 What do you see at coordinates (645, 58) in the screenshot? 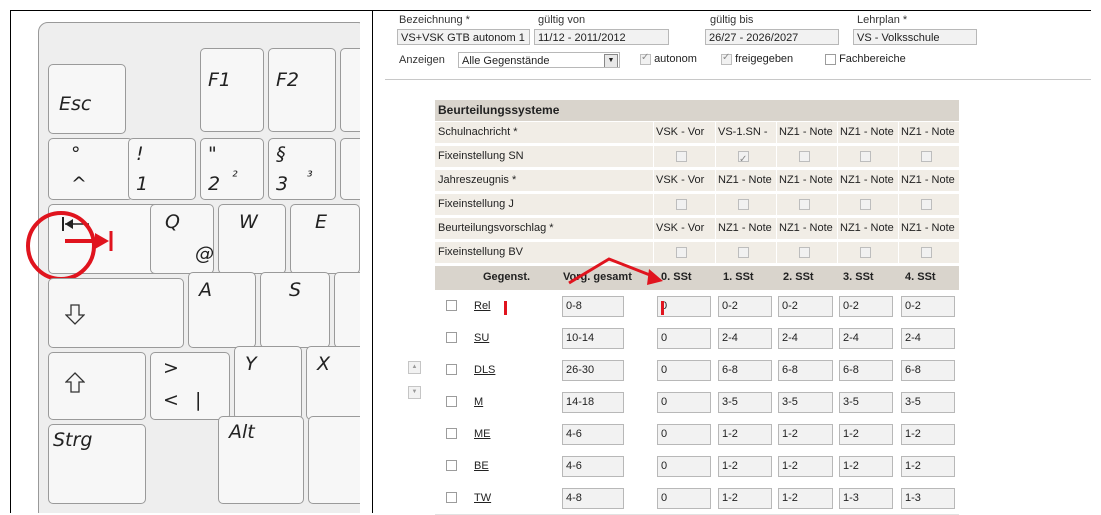
I see `autonom-check-icon` at bounding box center [645, 58].